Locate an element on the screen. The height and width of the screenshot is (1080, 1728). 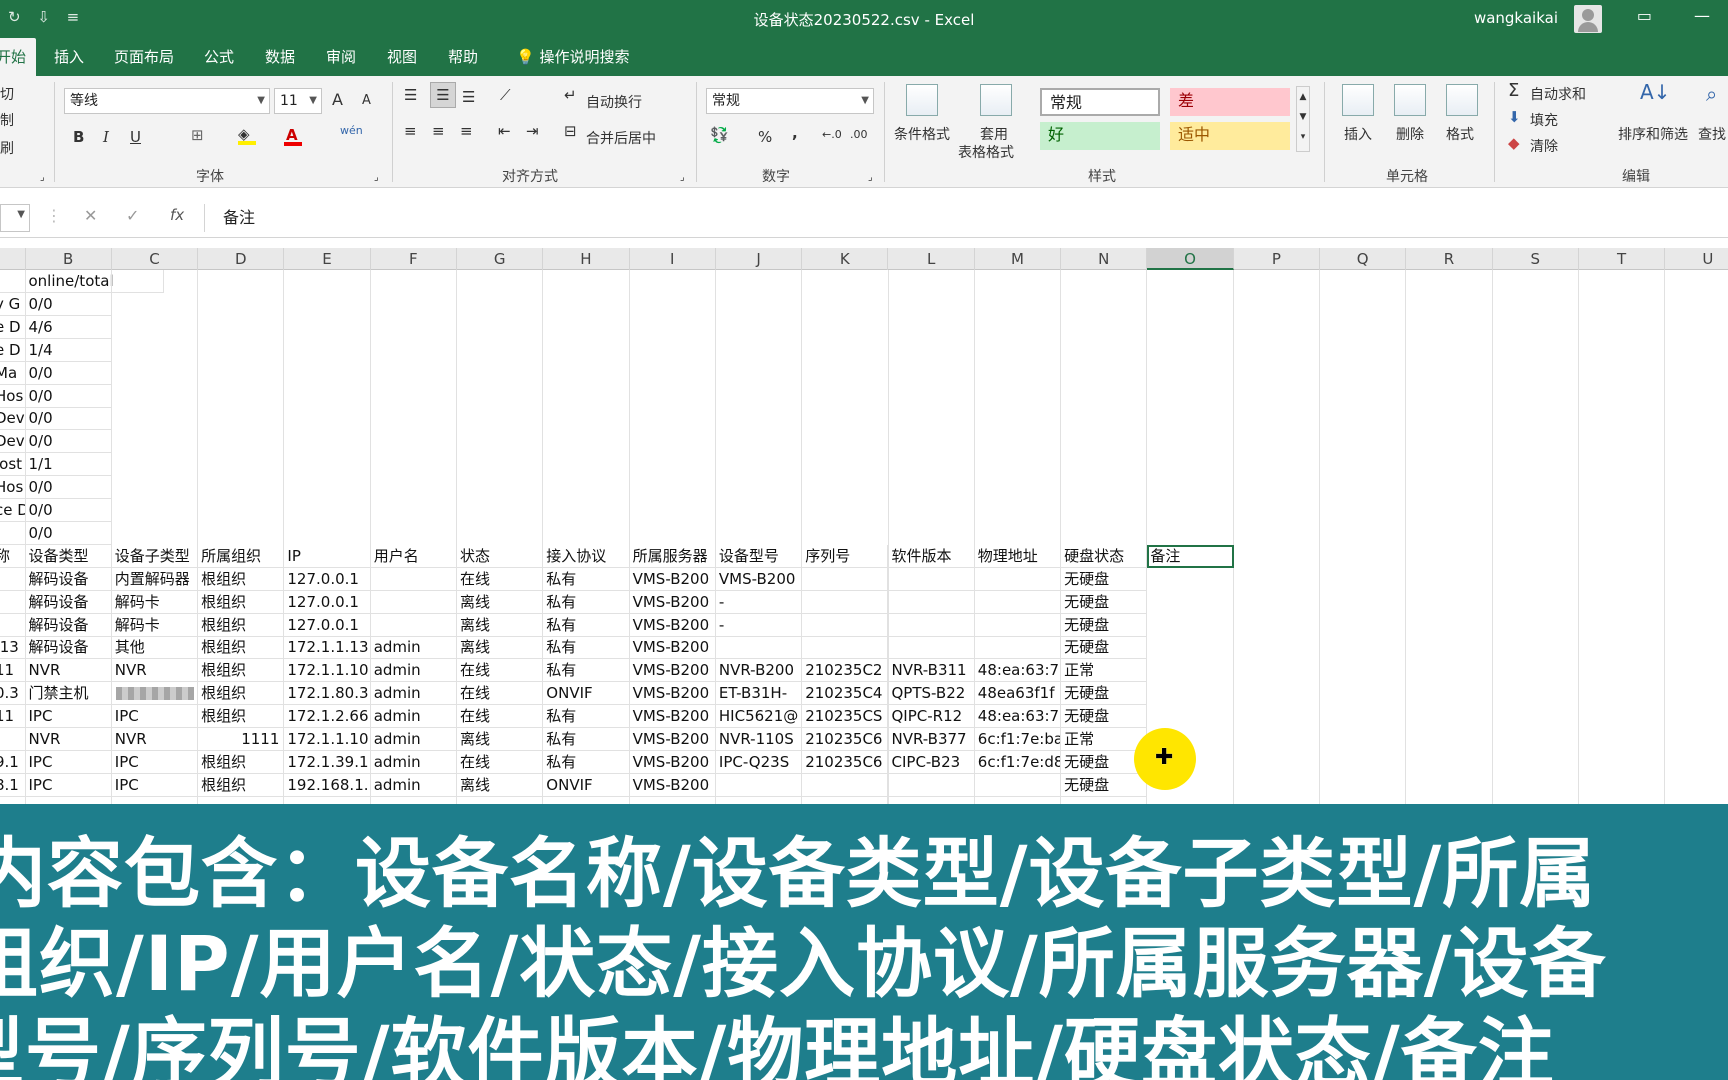
grid-cell: ET-B31H- is located at coordinates (759, 694).